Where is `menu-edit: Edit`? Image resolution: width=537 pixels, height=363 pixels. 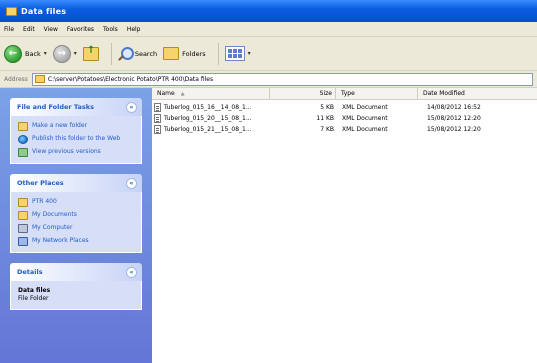
menu-edit: Edit is located at coordinates (29, 29).